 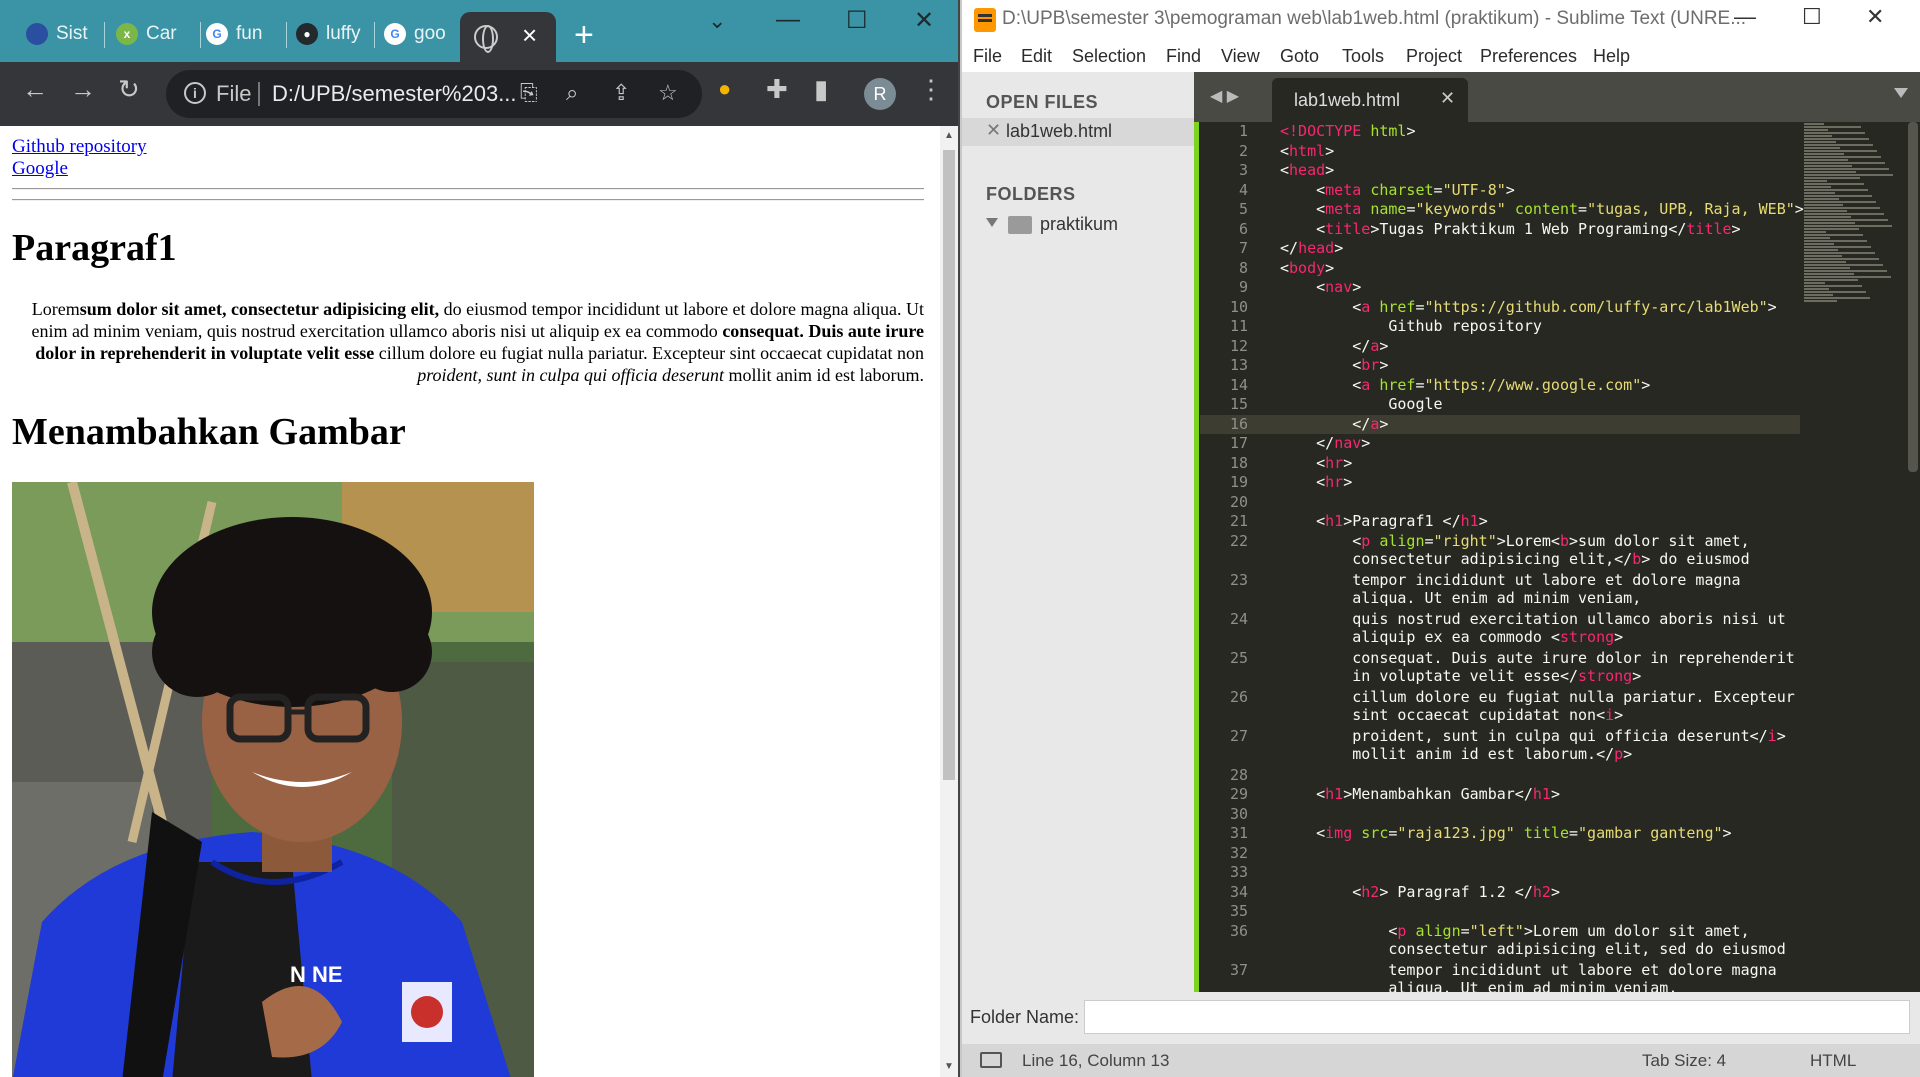 What do you see at coordinates (1370, 100) in the screenshot?
I see `editor-tab: lab1web.html ✕` at bounding box center [1370, 100].